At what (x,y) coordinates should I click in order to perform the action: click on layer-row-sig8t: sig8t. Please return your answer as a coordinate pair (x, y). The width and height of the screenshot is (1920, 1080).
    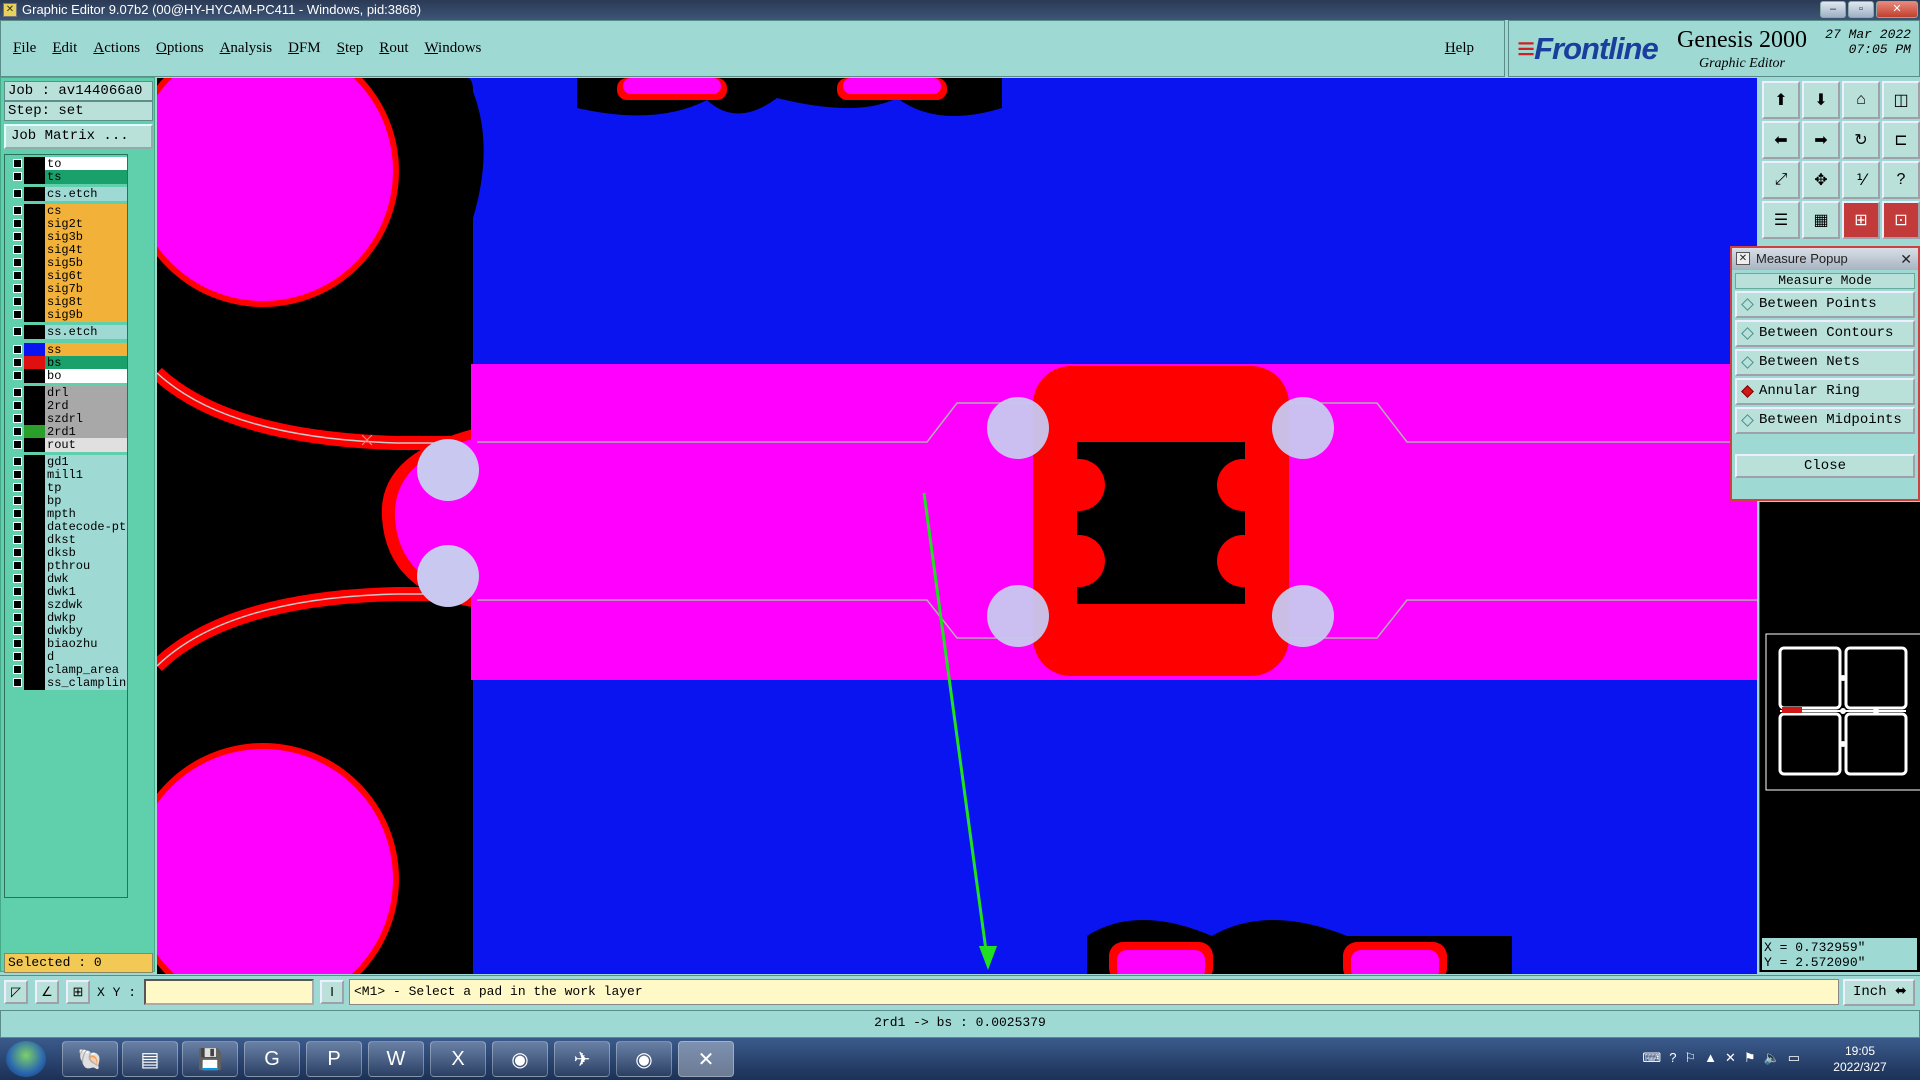
    Looking at the image, I should click on (67, 302).